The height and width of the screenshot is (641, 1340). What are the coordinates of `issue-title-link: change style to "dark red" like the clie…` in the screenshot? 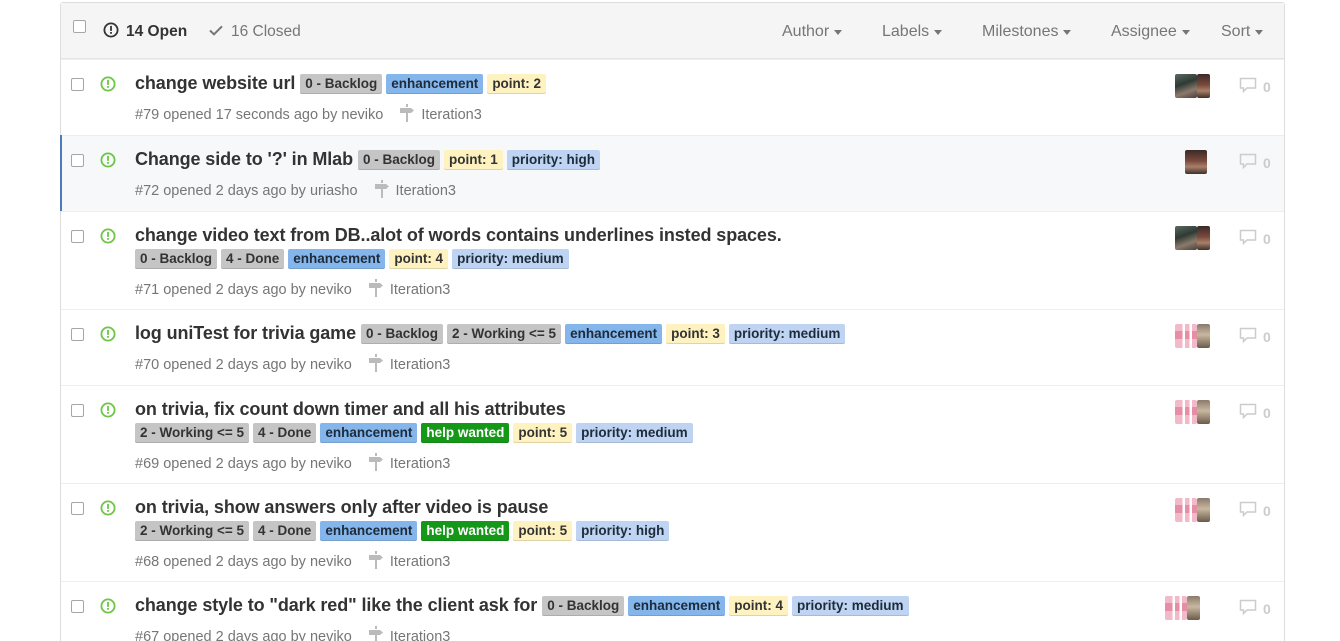 It's located at (336, 605).